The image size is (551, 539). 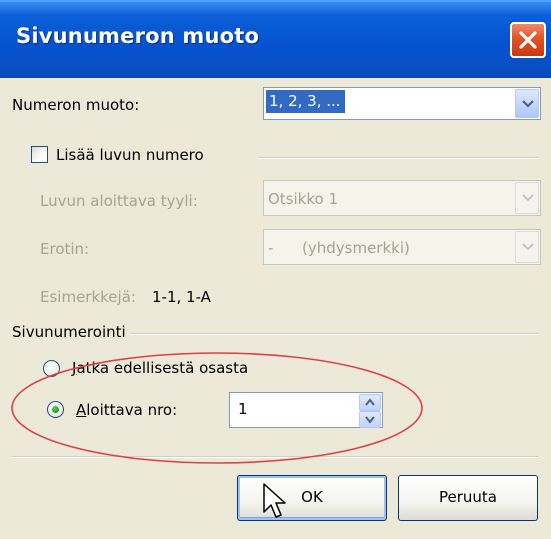 I want to click on continue-from-previous-label: Jatka edellisestä osasta, so click(x=160, y=368).